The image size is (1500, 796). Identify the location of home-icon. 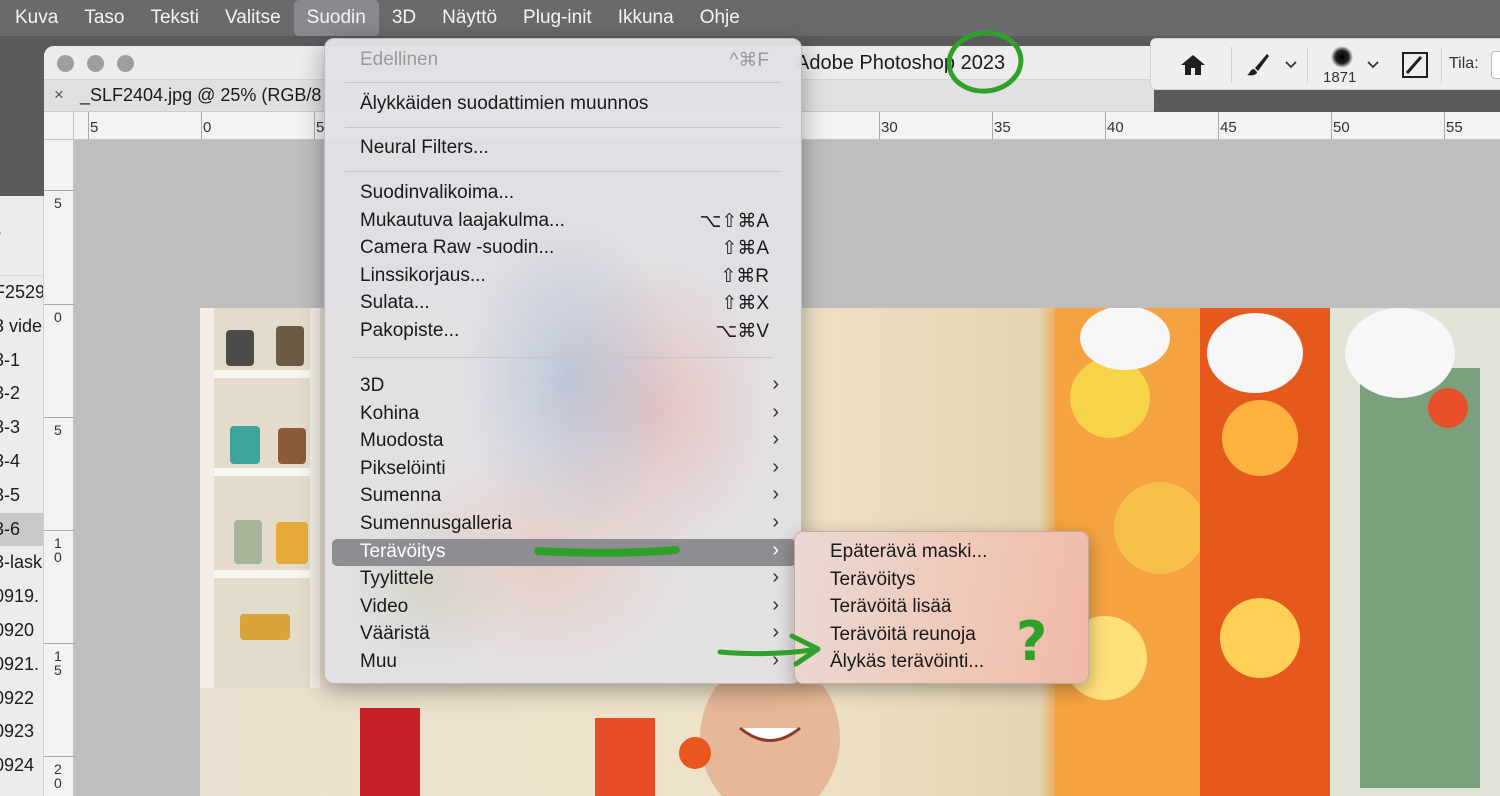
(1193, 65).